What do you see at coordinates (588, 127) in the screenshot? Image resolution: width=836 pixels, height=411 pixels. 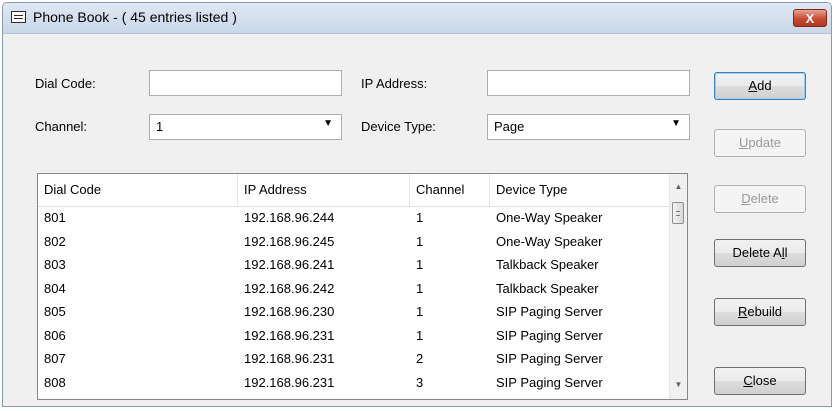 I see `device-type-select: Page ▼` at bounding box center [588, 127].